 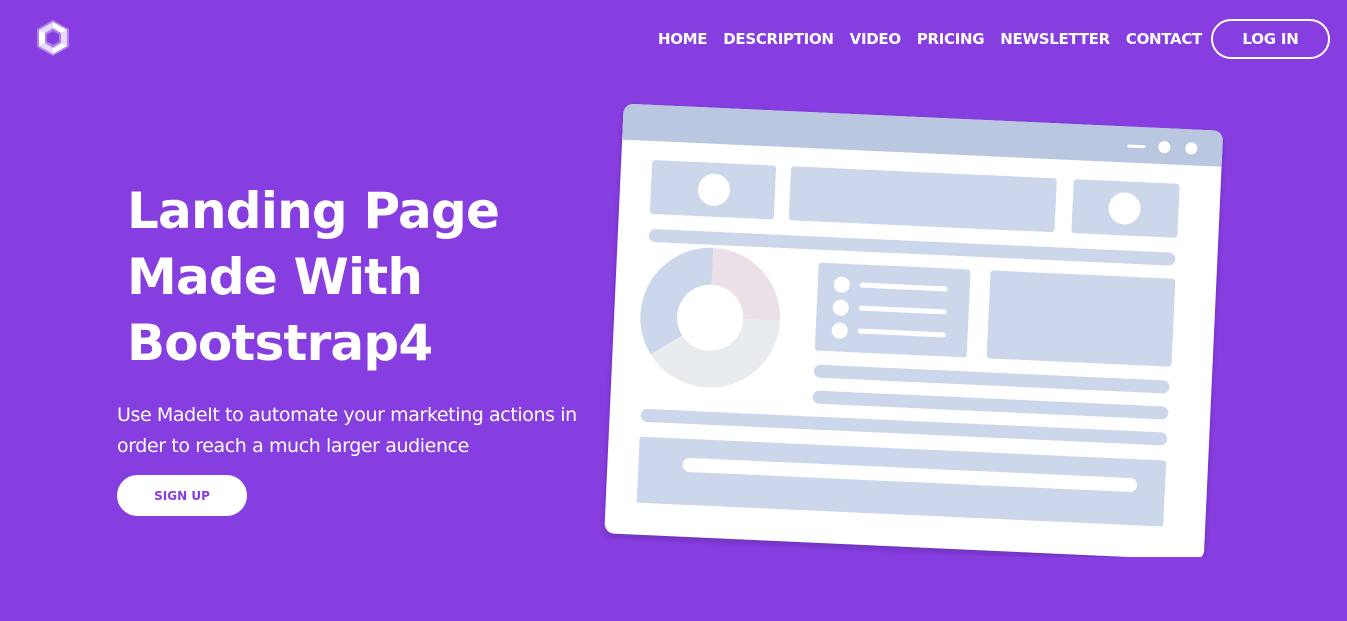 I want to click on nav-video-link: VIDEO, so click(x=875, y=39).